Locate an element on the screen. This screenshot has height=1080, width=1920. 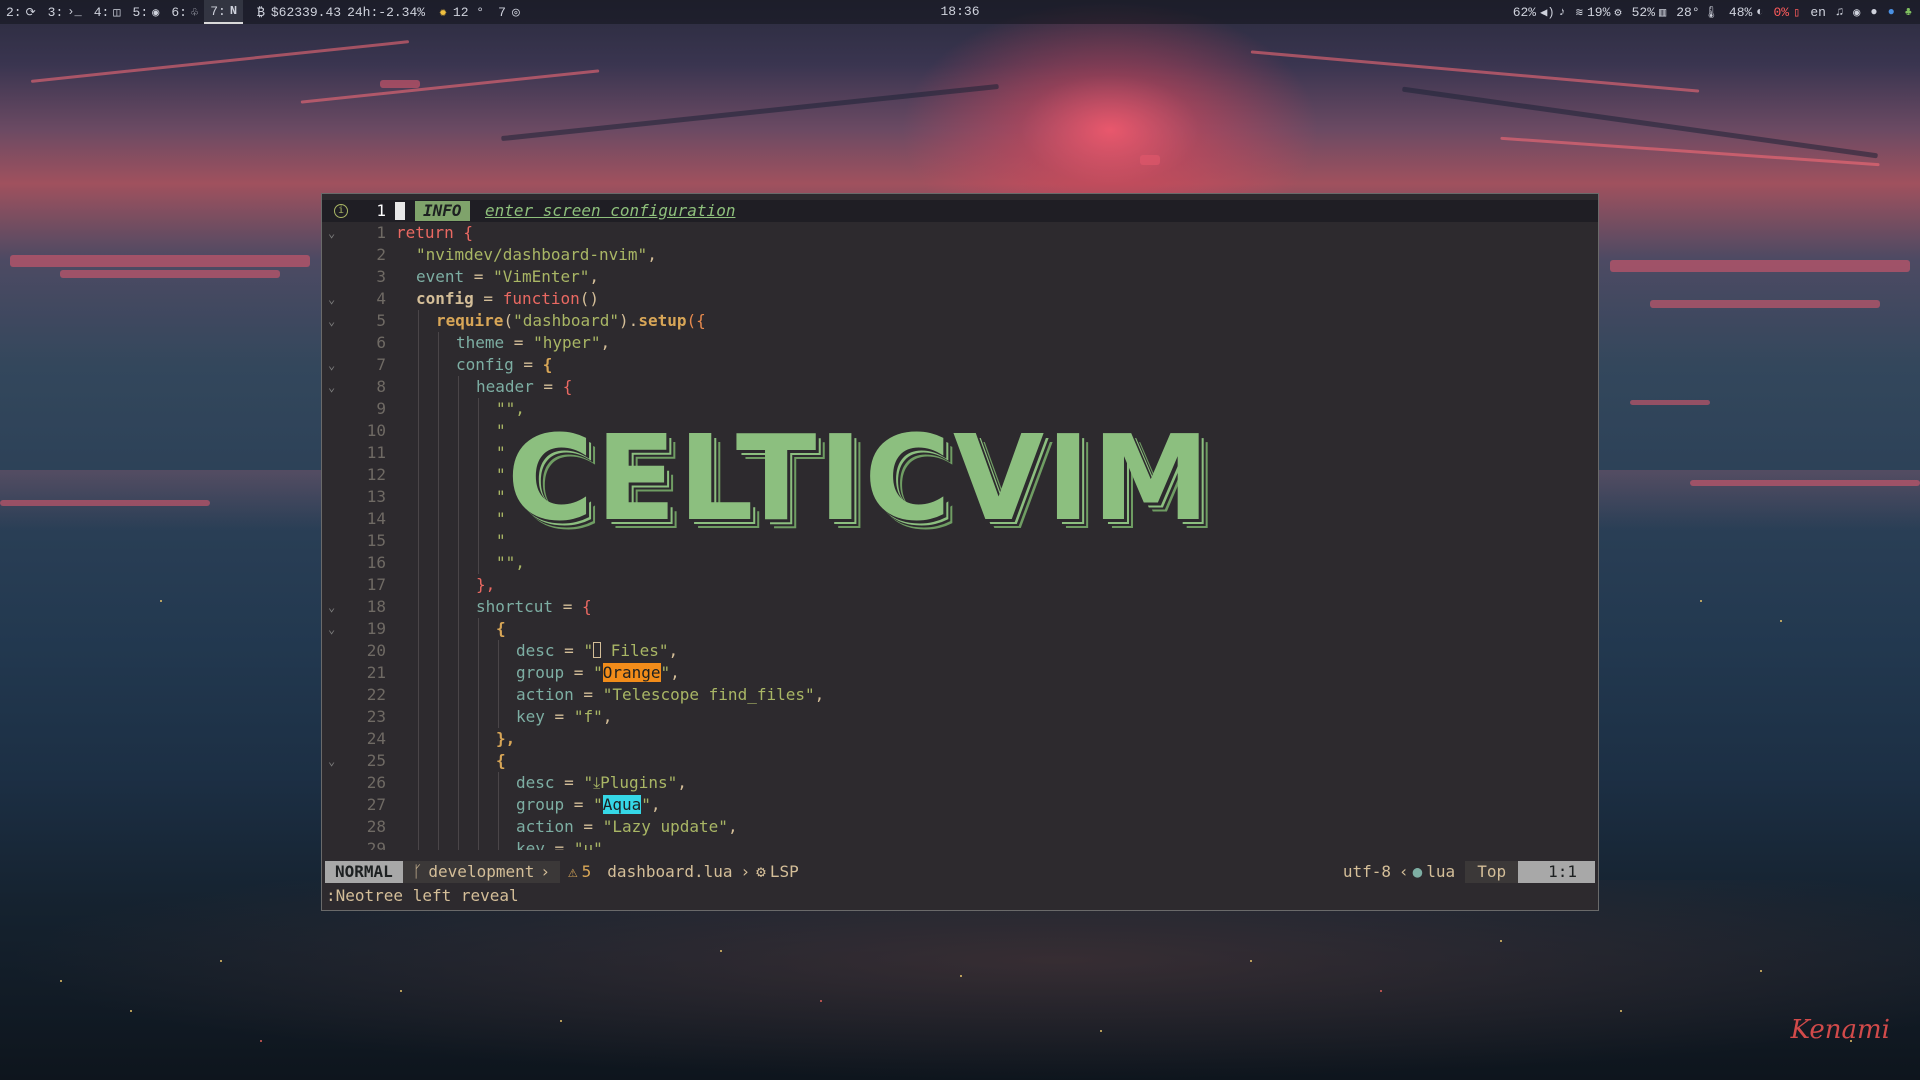
notification-message: enter screen configuration is located at coordinates (610, 210).